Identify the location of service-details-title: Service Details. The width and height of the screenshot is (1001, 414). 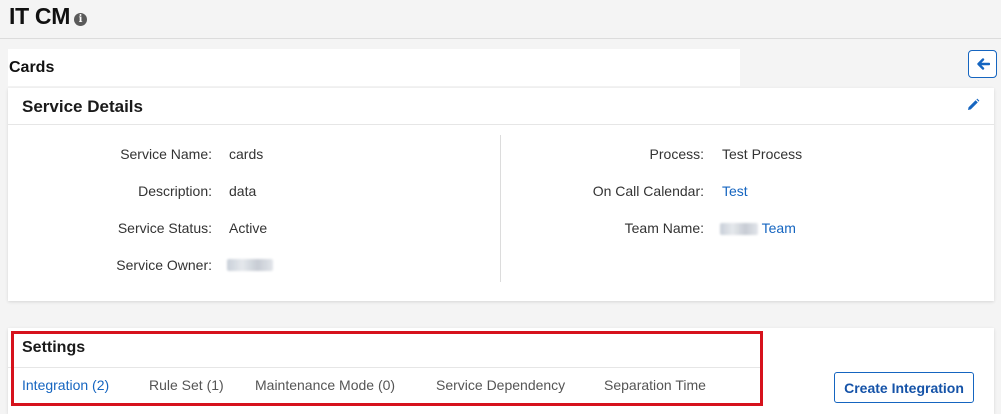
(82, 106).